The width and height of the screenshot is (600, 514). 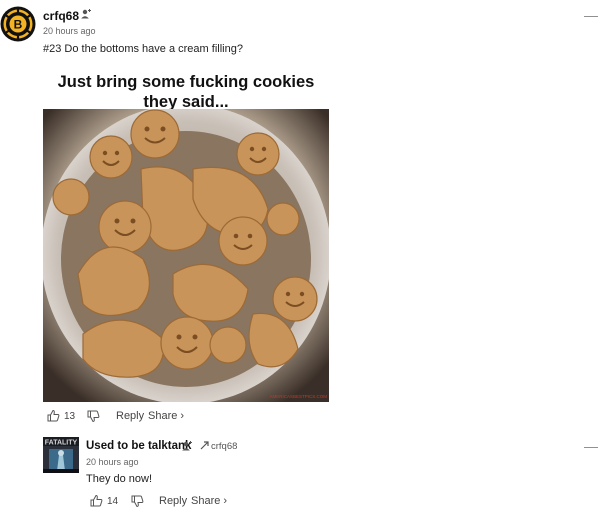 What do you see at coordinates (138, 446) in the screenshot?
I see `comment-username: Used to be talktank` at bounding box center [138, 446].